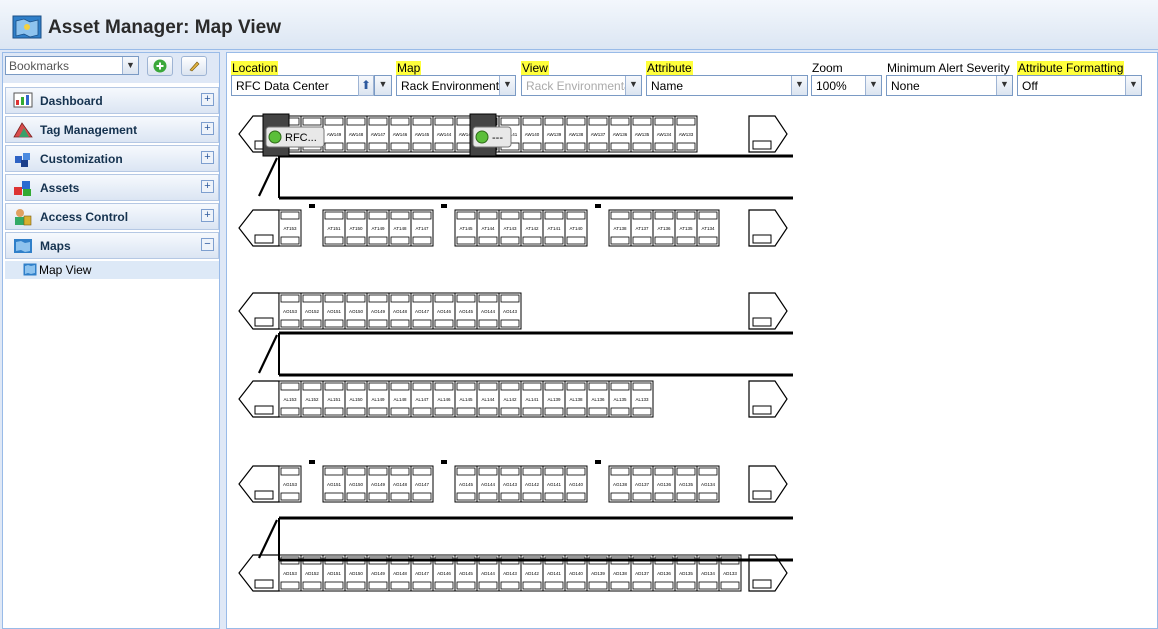 The width and height of the screenshot is (1158, 629). What do you see at coordinates (400, 311) in the screenshot?
I see `rack-label: AO148` at bounding box center [400, 311].